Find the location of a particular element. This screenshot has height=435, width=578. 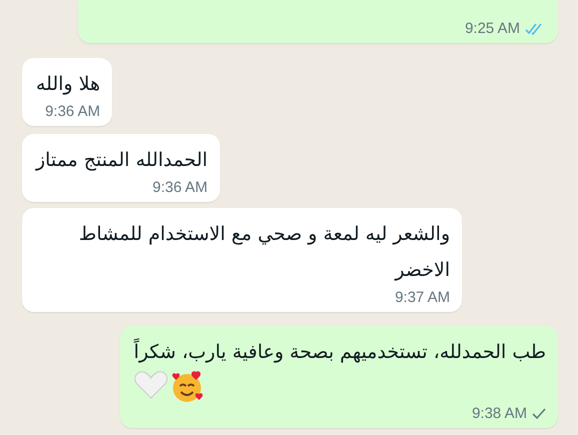

smiling-face-icon is located at coordinates (187, 387).